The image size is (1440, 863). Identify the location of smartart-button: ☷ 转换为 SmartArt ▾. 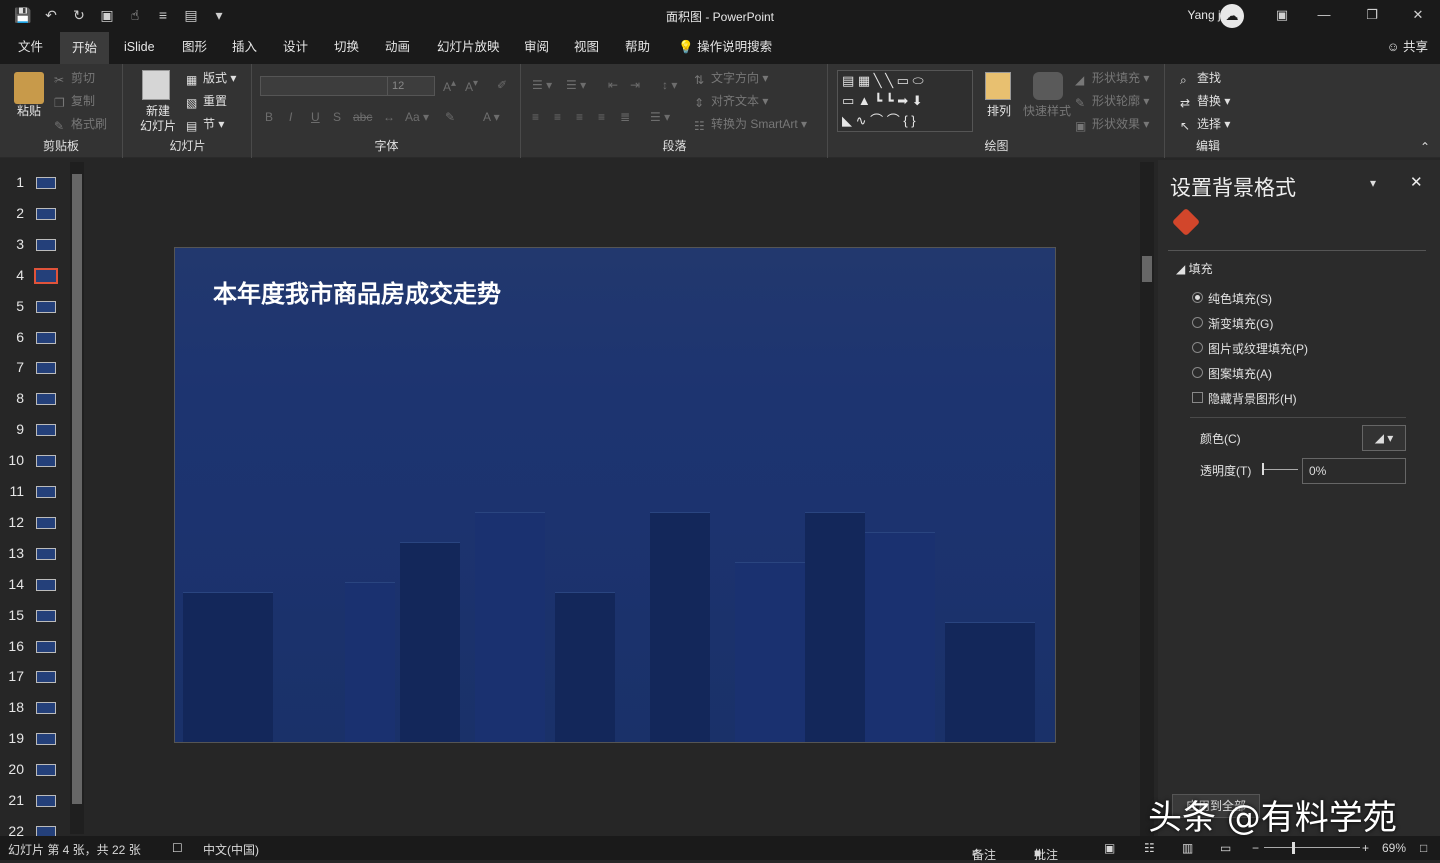
(750, 124).